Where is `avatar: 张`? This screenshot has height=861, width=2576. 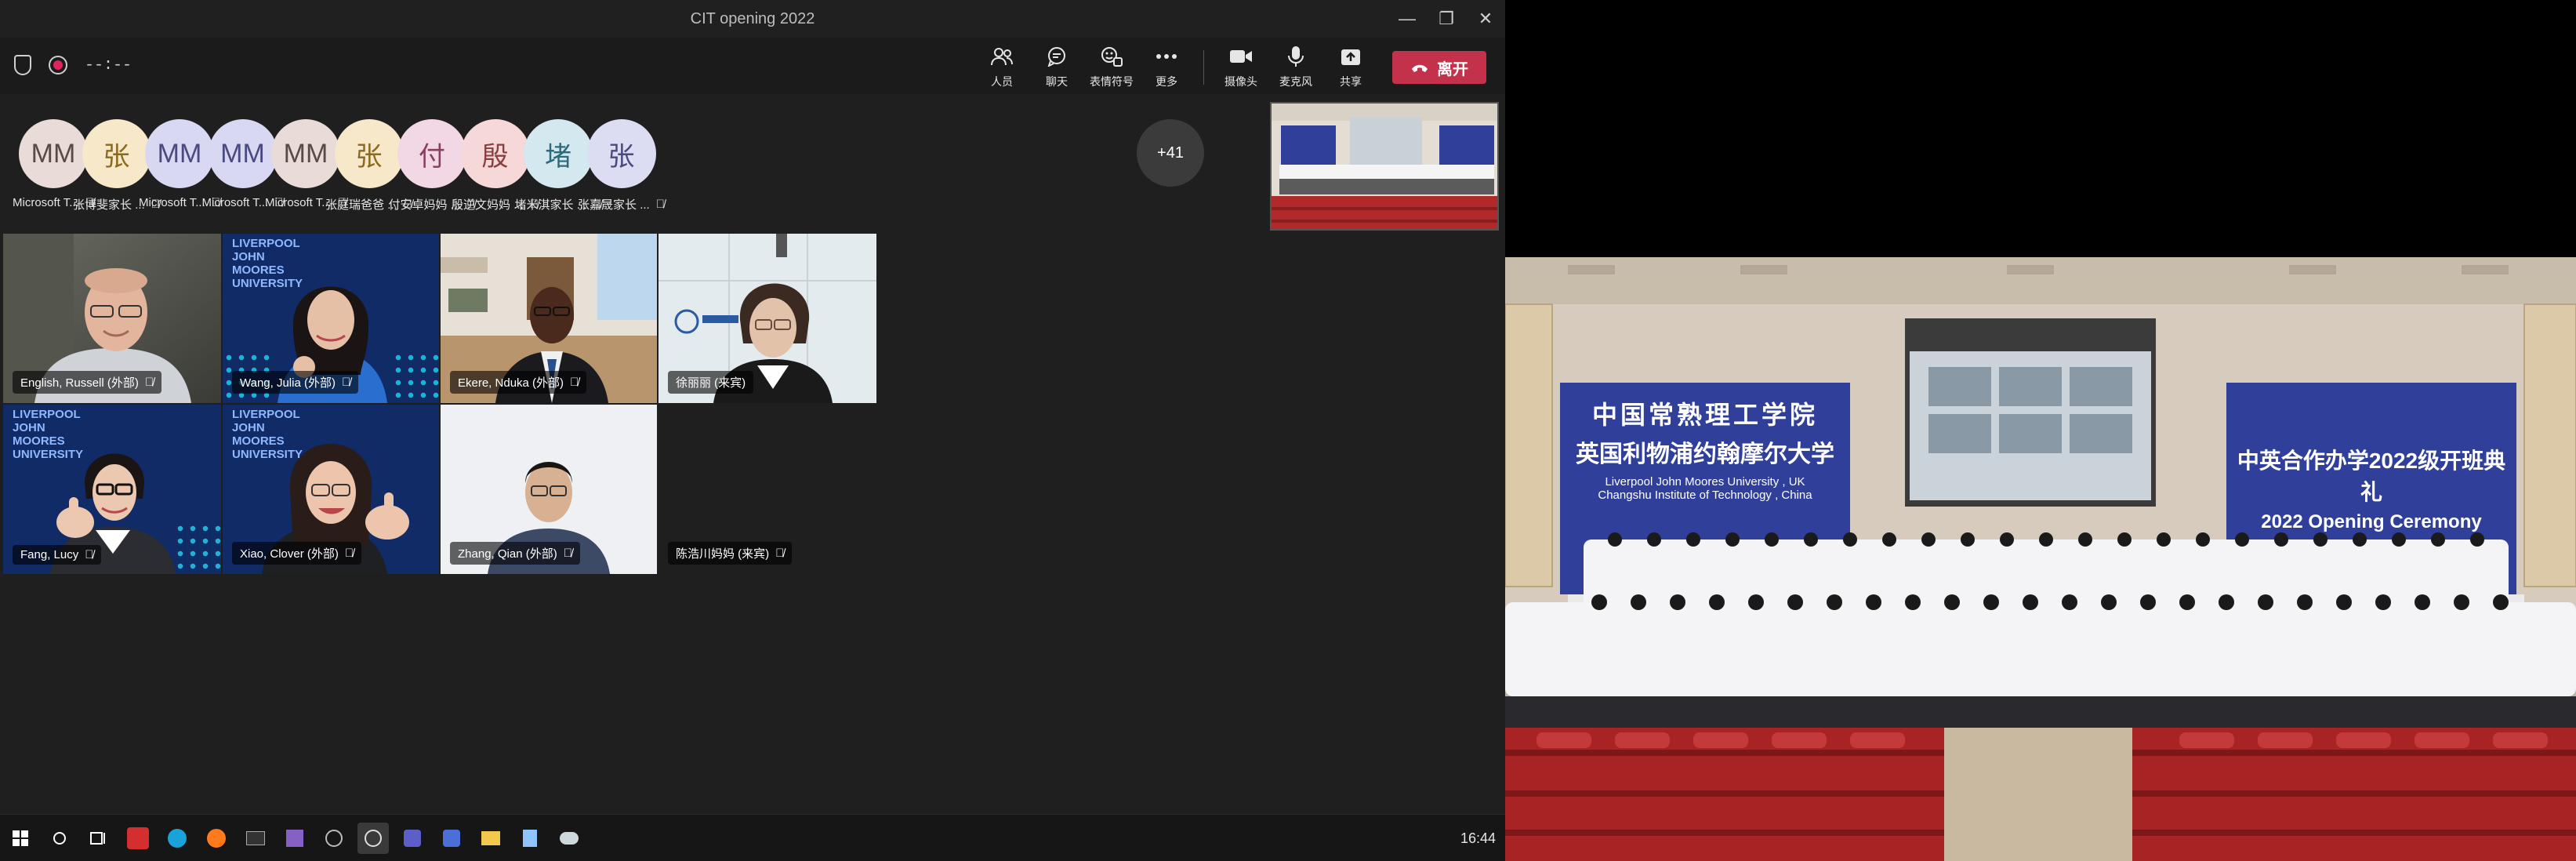
avatar: 张 is located at coordinates (621, 153).